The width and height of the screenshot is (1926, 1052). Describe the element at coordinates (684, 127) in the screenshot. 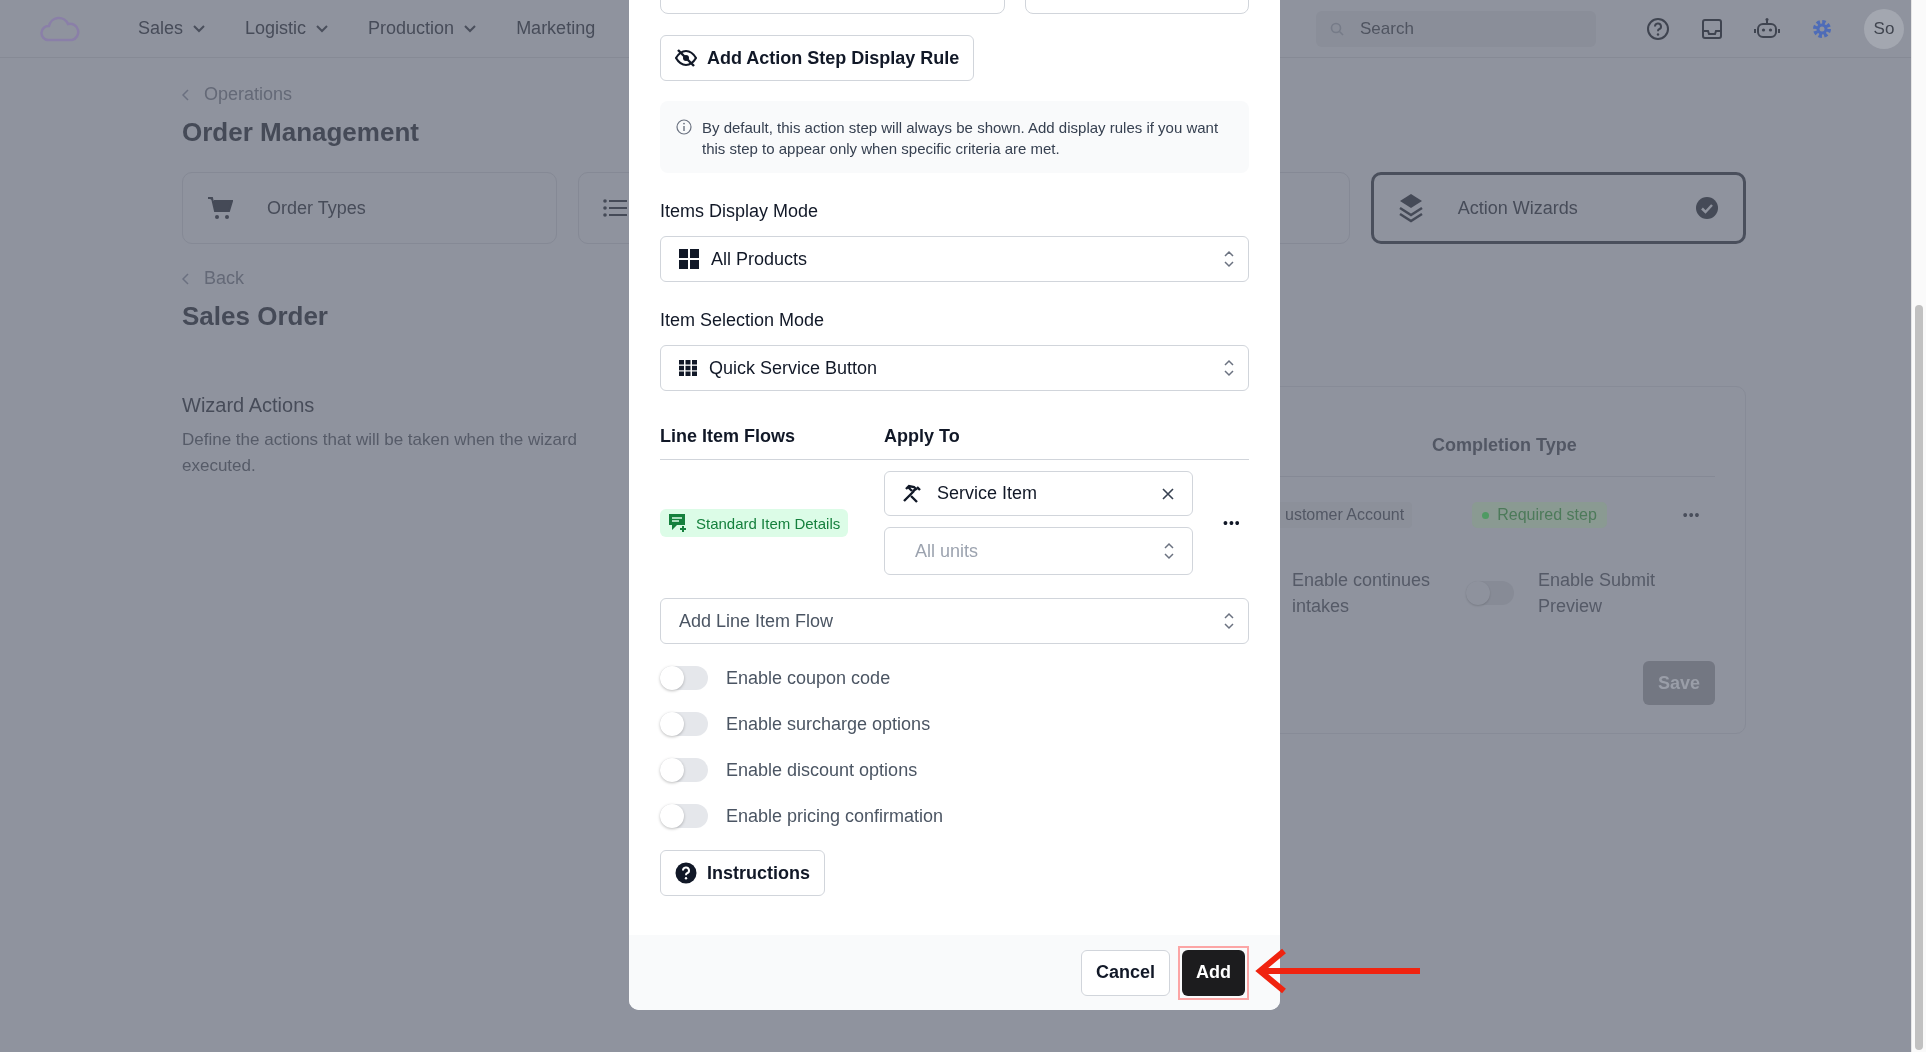

I see `info-icon` at that location.